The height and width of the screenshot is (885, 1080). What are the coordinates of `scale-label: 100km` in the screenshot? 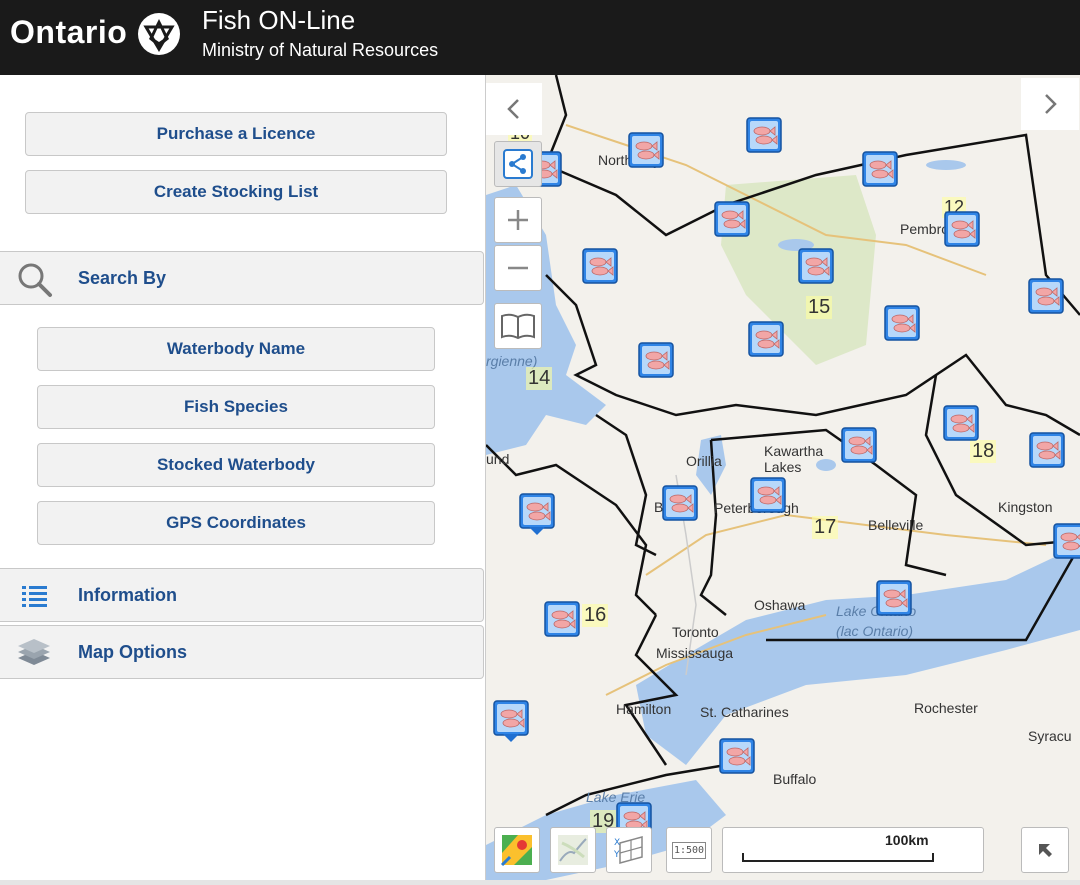 It's located at (907, 840).